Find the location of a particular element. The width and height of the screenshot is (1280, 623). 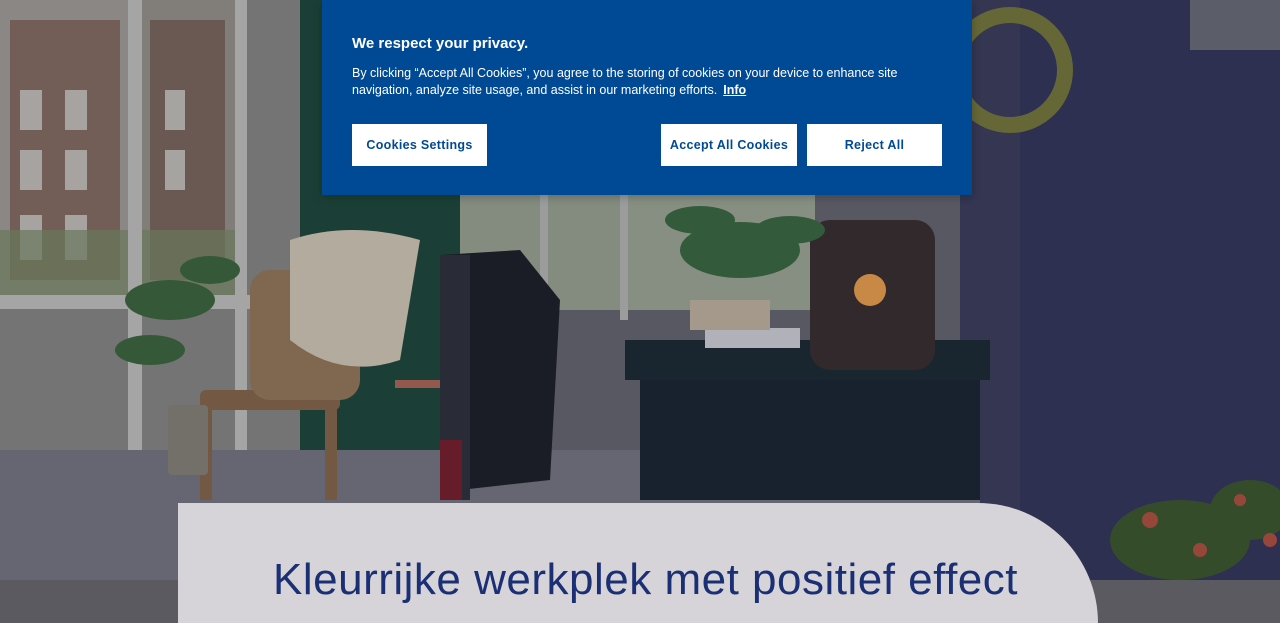

cookies-settings-button: Cookies Settings is located at coordinates (419, 145).